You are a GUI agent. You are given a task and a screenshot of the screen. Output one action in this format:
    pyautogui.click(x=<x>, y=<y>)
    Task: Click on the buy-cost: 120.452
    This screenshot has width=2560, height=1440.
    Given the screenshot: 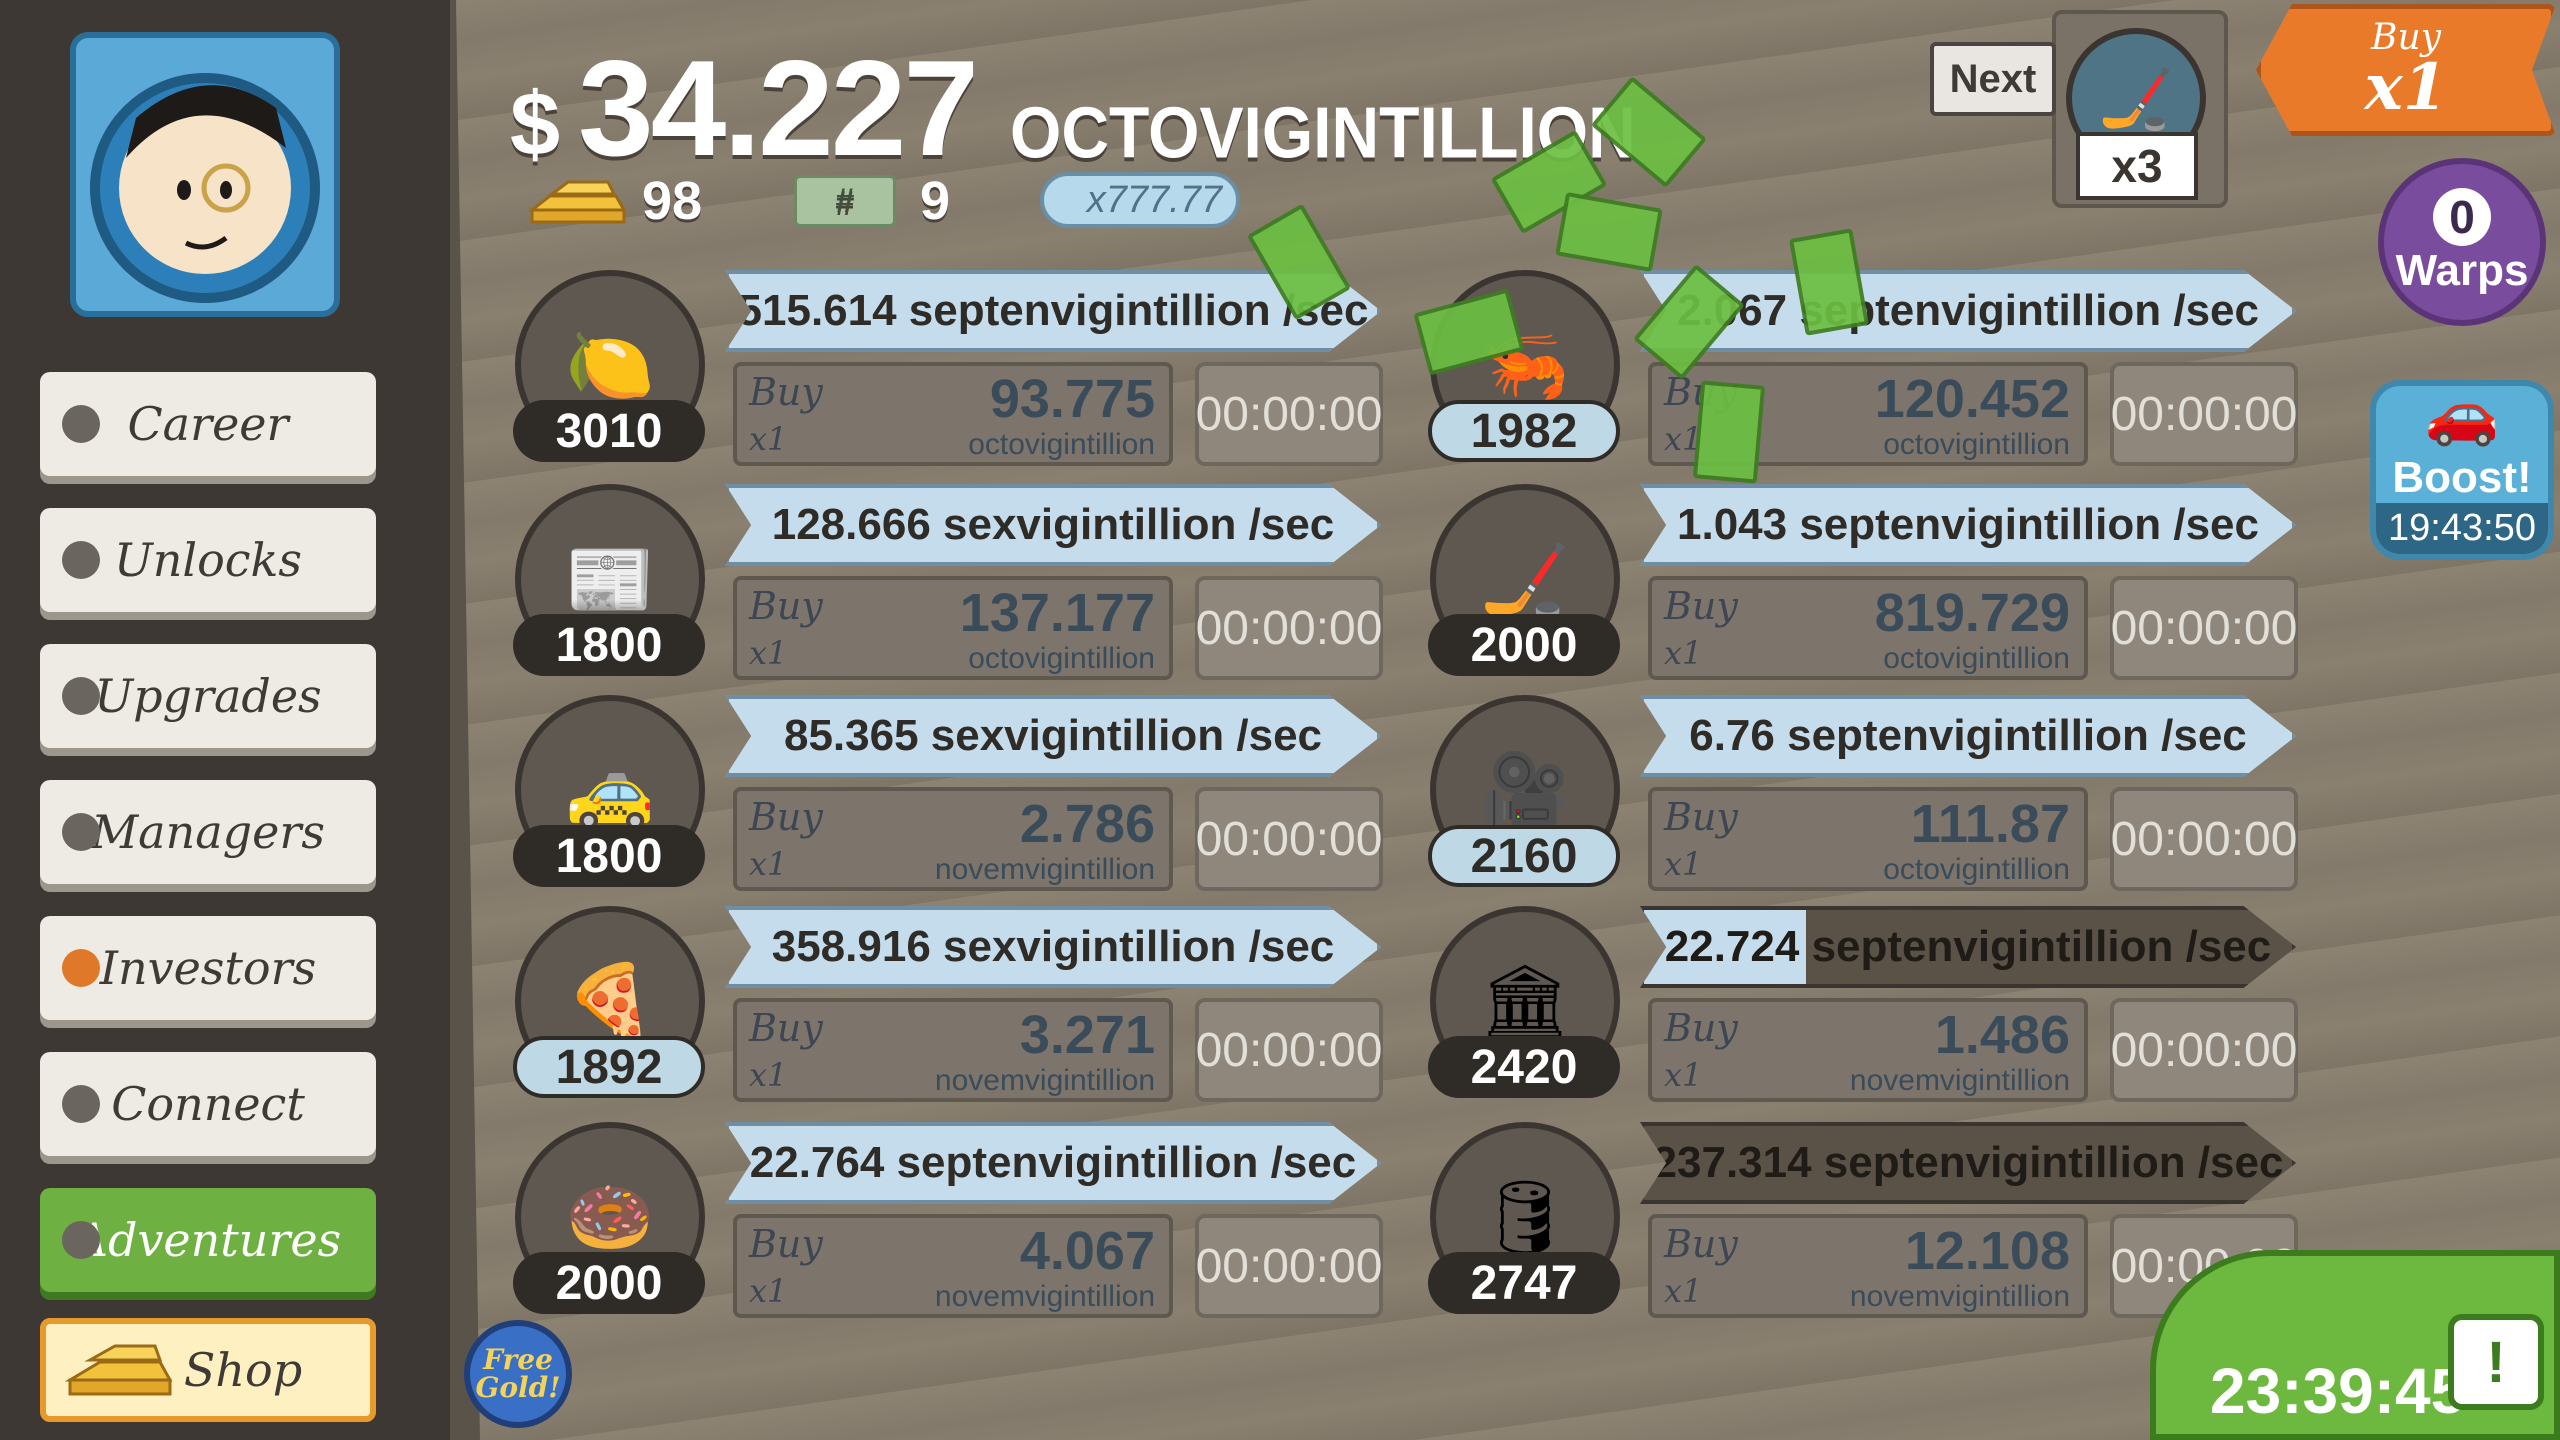 What is the action you would take?
    pyautogui.click(x=1972, y=399)
    